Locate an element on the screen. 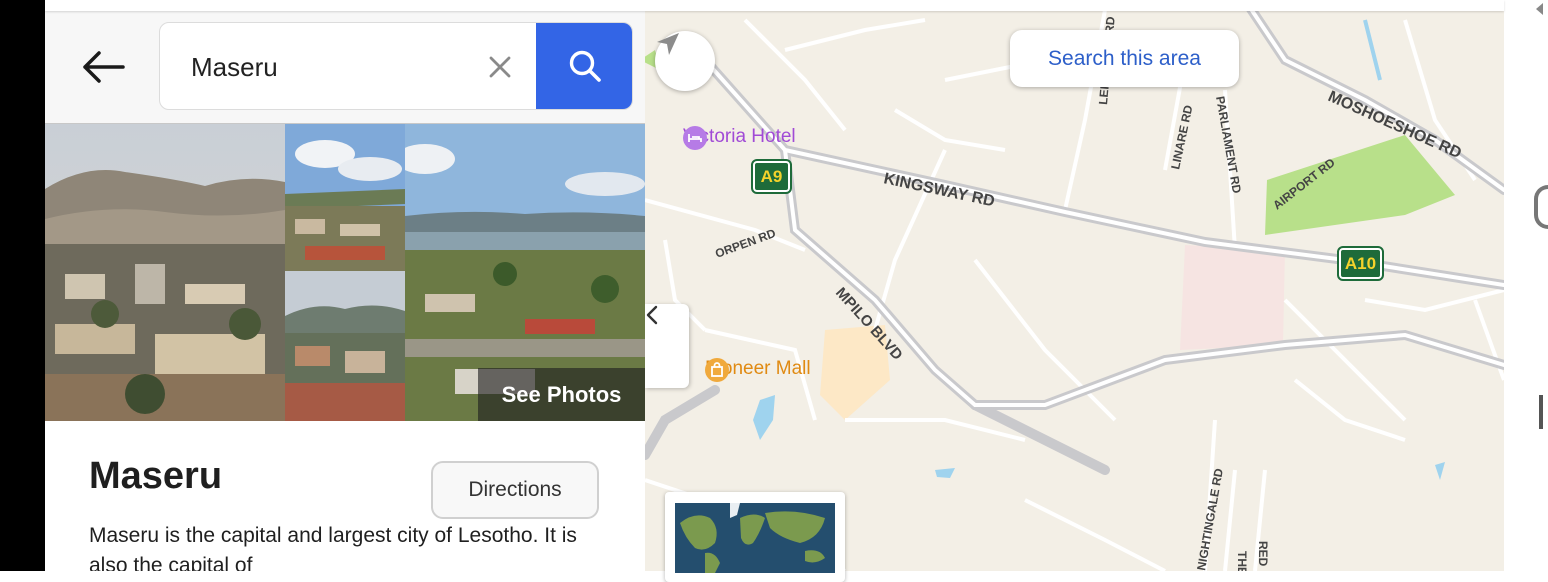 This screenshot has height=582, width=1548. poi-victoria-hotel: Victoria Hotel is located at coordinates (739, 138).